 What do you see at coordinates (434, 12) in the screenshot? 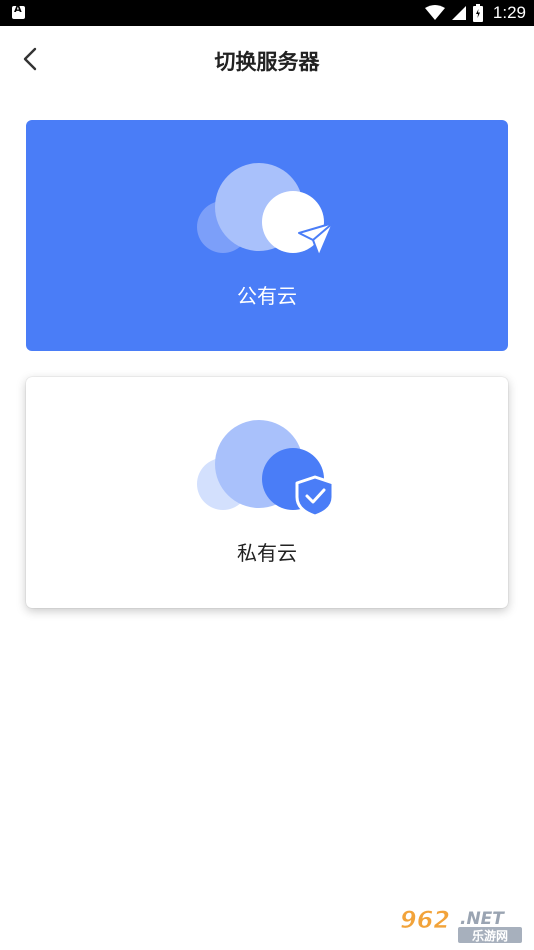
I see `wifi-icon` at bounding box center [434, 12].